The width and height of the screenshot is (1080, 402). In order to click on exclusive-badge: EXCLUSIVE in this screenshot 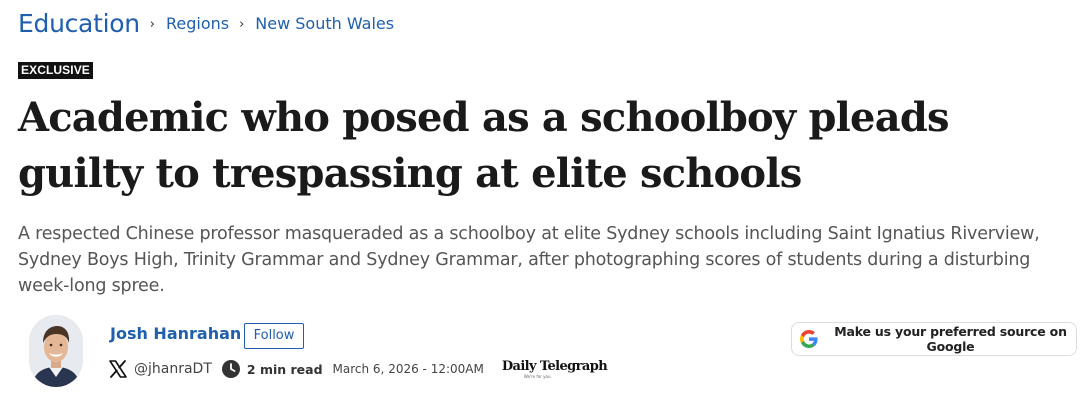, I will do `click(55, 70)`.